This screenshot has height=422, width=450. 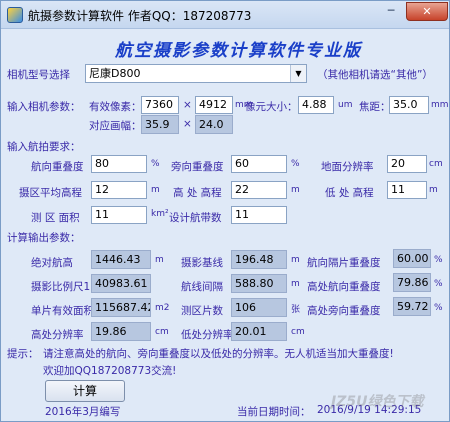 I want to click on abs-height-label: 绝对航高, so click(x=52, y=263).